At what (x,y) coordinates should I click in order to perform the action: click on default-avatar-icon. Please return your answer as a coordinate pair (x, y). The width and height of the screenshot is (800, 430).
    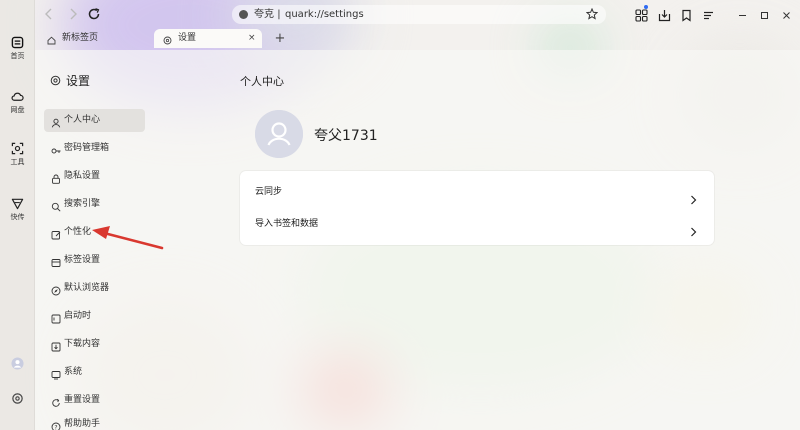
    Looking at the image, I should click on (279, 134).